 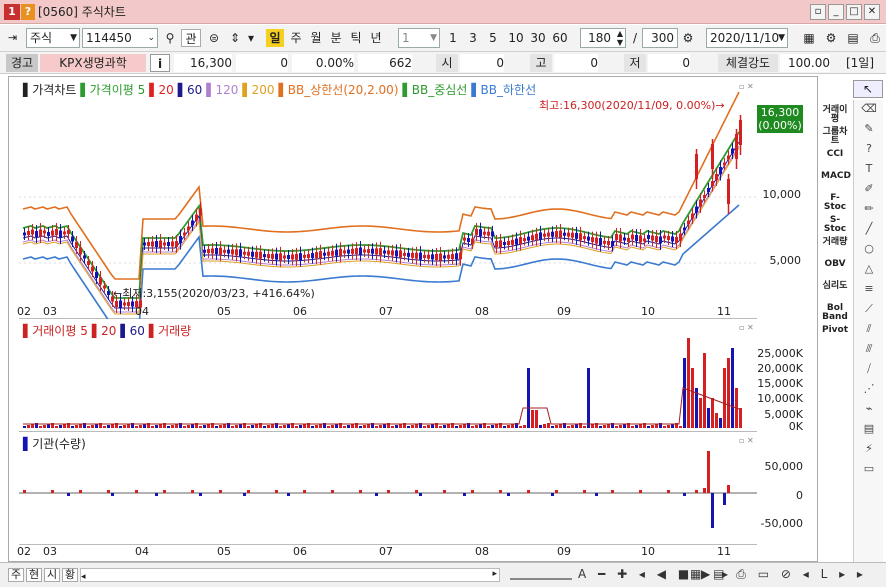 I want to click on vol-tick-25000: 25,000K, so click(x=780, y=353).